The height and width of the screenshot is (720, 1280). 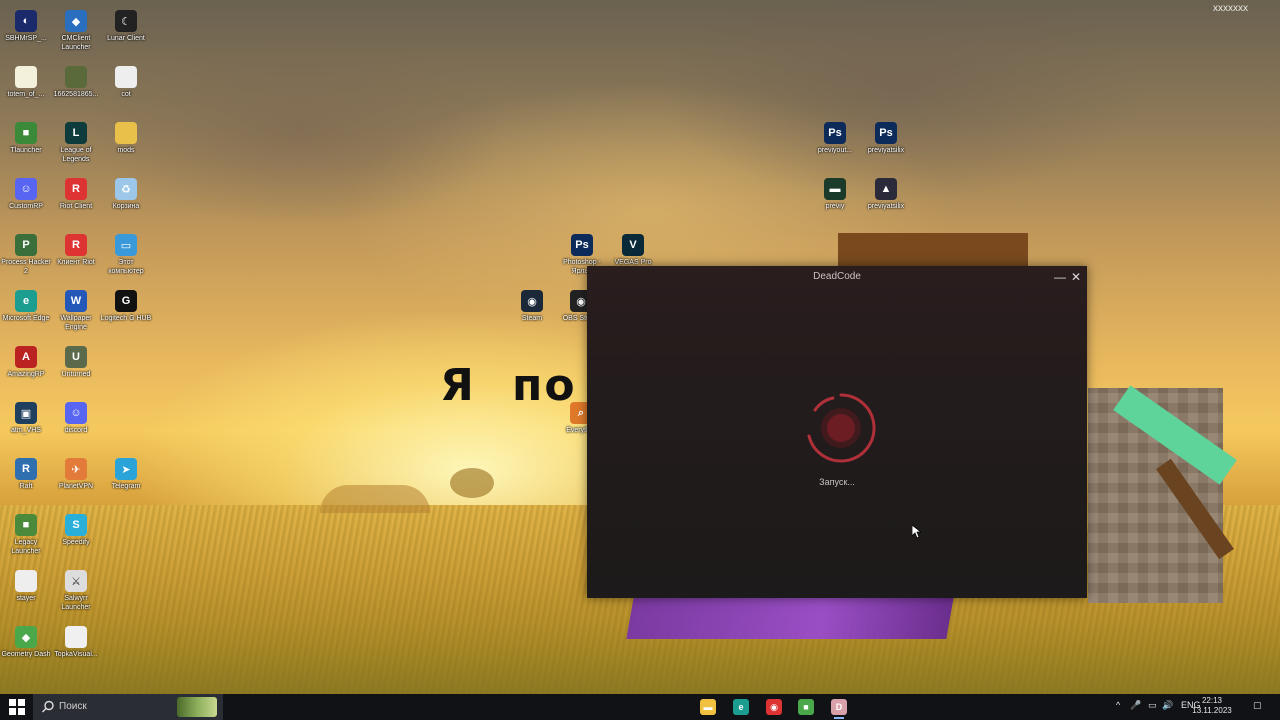 What do you see at coordinates (126, 189) in the screenshot?
I see `desktop-app-icon: ♻` at bounding box center [126, 189].